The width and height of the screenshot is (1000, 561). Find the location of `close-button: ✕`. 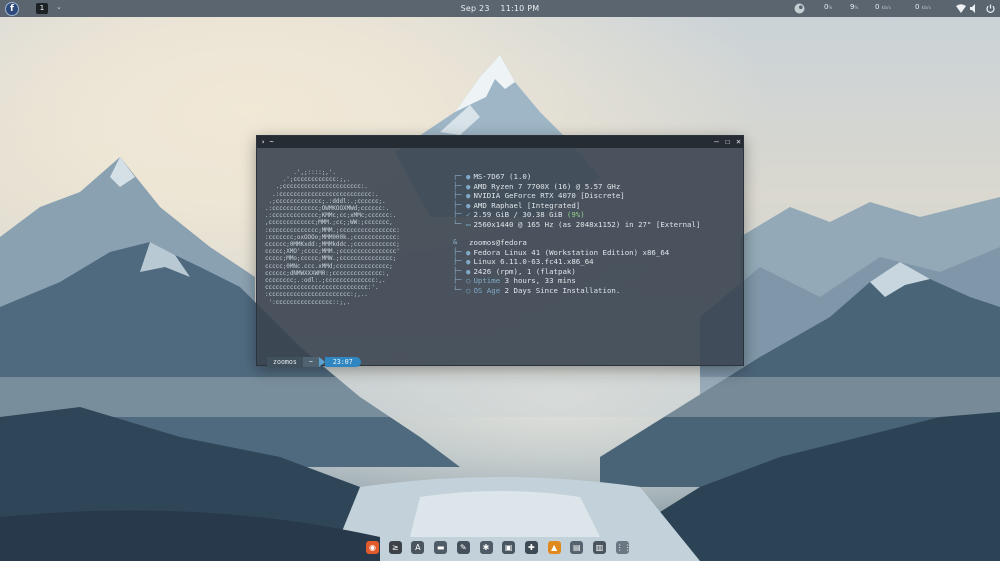

close-button: ✕ is located at coordinates (738, 142).